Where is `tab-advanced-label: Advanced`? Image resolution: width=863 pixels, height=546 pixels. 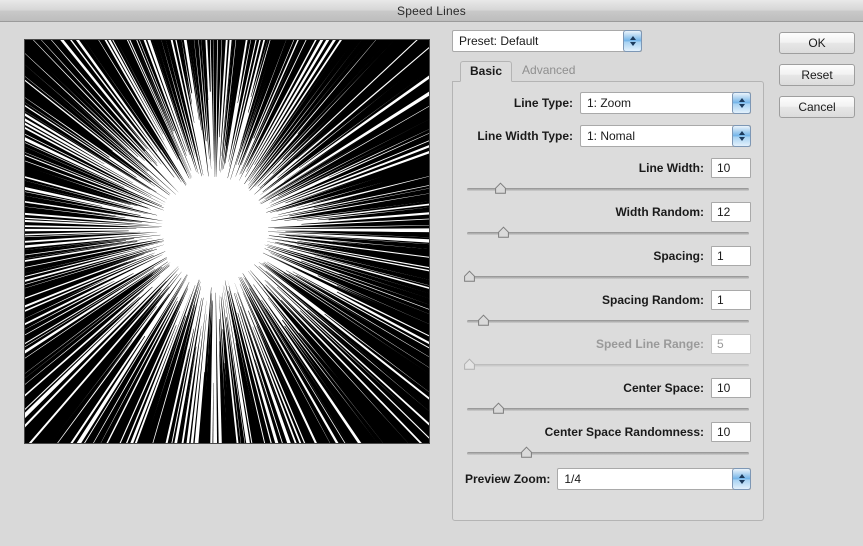 tab-advanced-label: Advanced is located at coordinates (549, 70).